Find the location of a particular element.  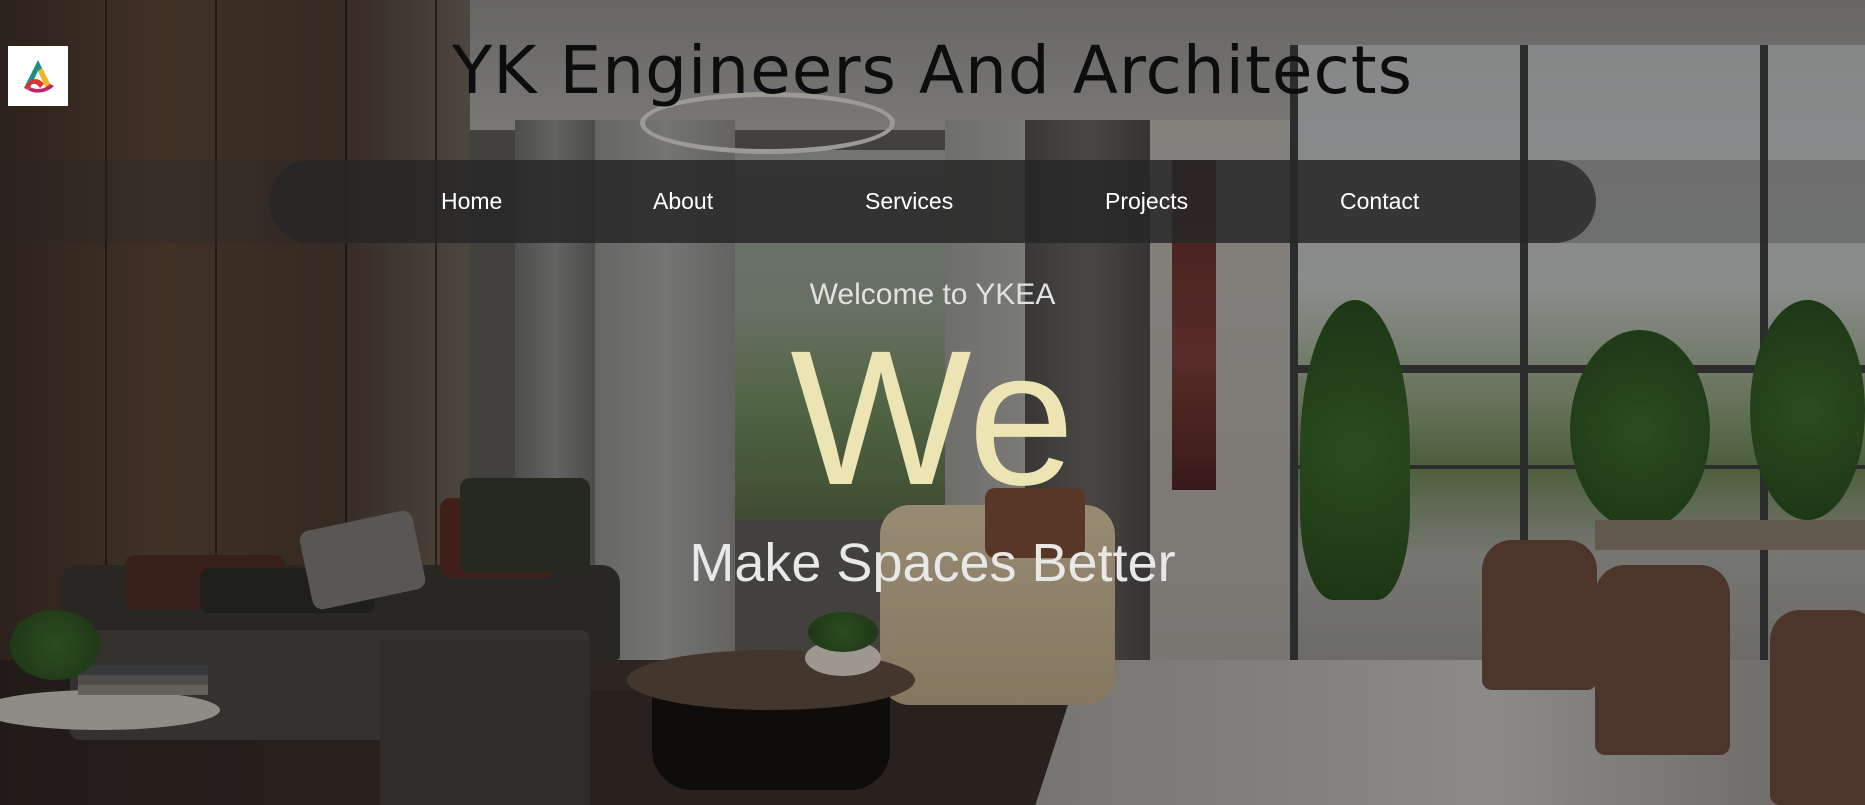

main-nav: Home About Services Projects Contact is located at coordinates (932, 201).